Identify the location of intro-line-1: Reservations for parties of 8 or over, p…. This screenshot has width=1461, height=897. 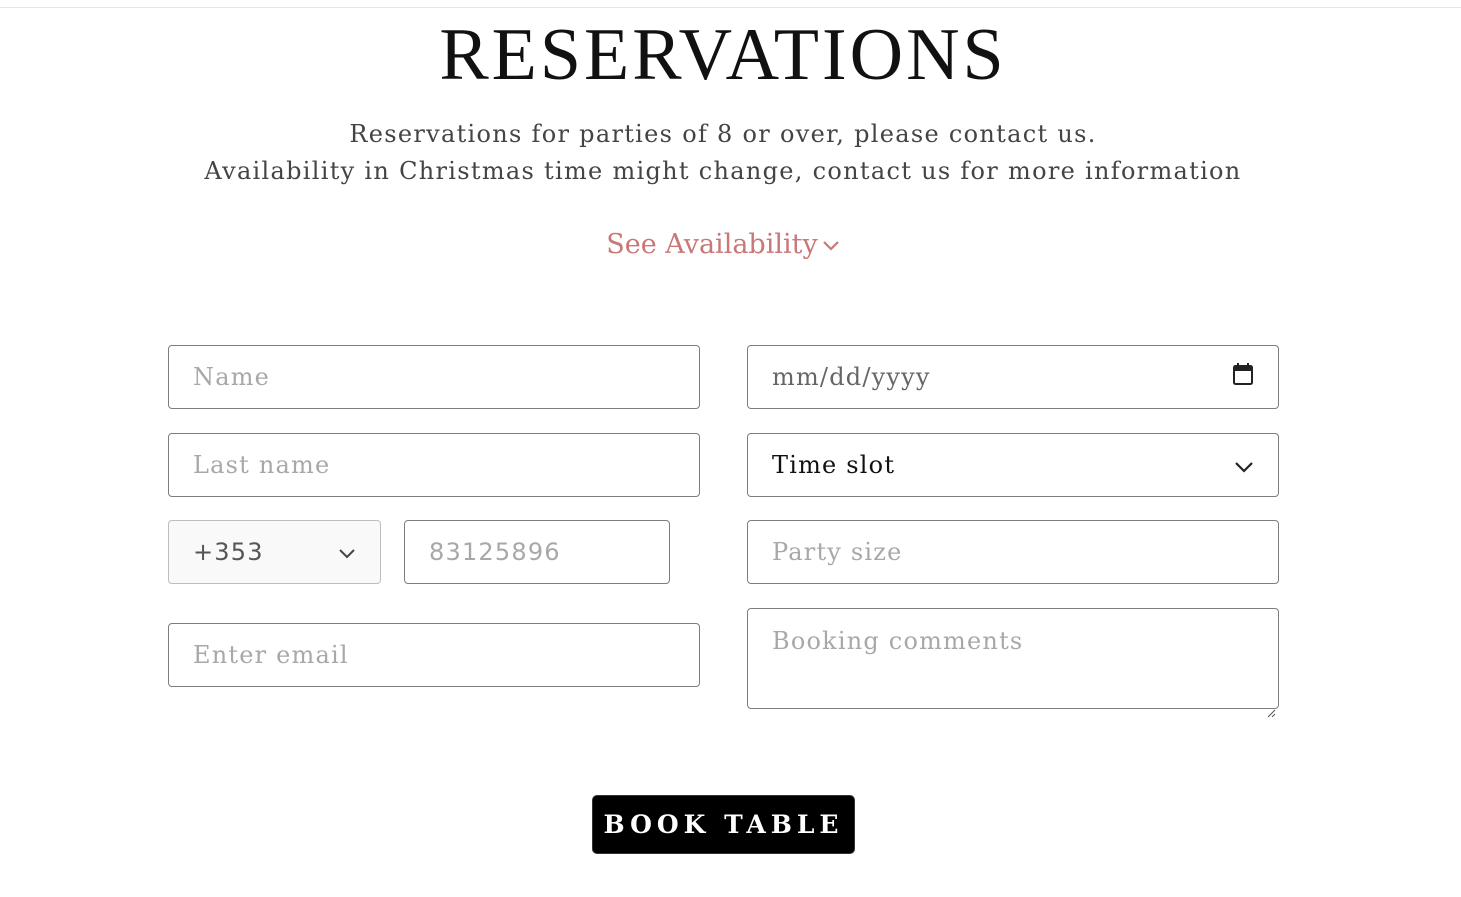
(723, 134).